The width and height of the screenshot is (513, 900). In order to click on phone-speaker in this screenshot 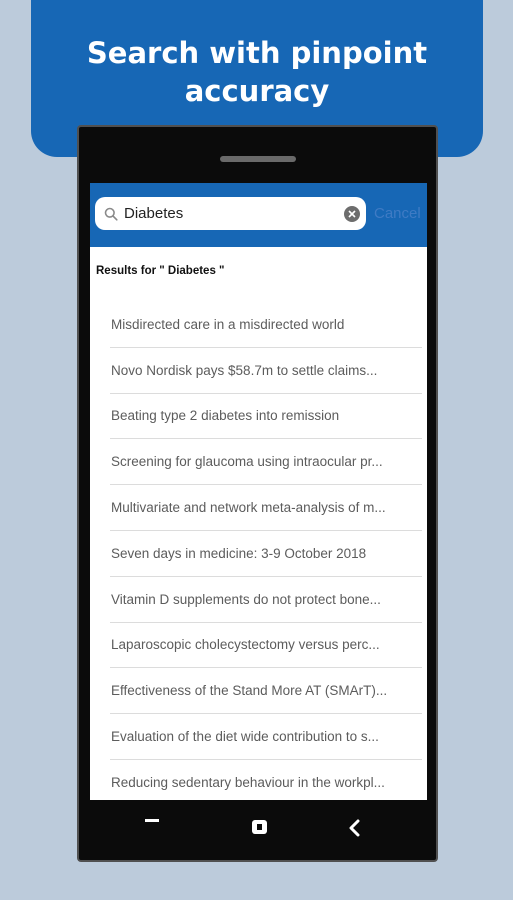, I will do `click(258, 159)`.